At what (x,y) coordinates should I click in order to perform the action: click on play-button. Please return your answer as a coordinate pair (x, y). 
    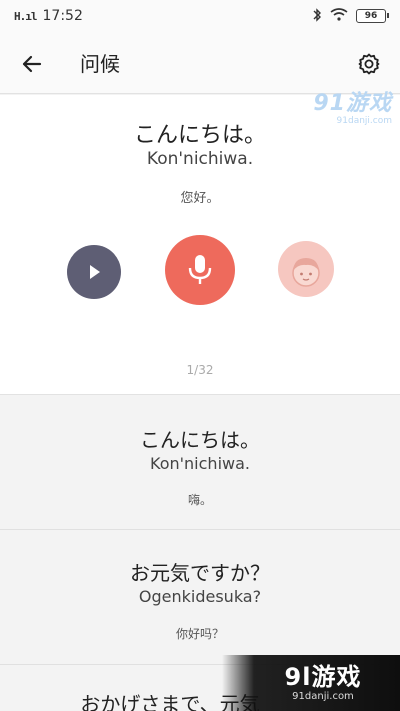
    Looking at the image, I should click on (94, 272).